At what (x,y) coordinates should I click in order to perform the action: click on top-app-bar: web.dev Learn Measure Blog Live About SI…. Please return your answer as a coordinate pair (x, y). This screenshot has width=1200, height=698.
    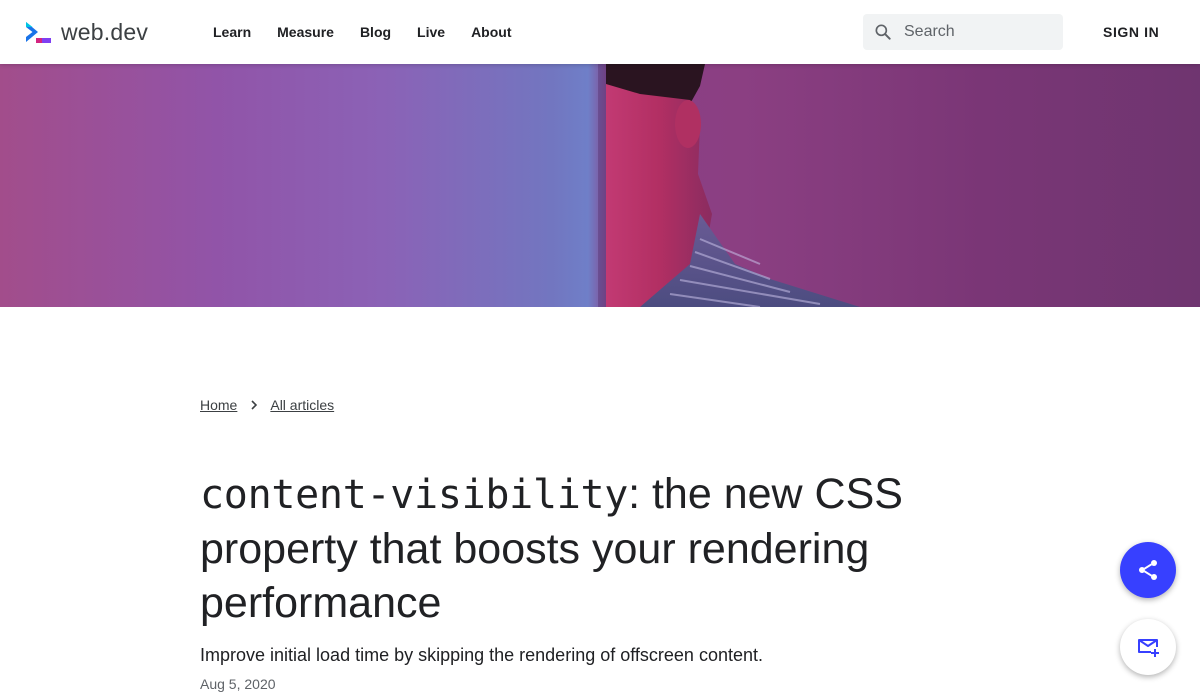
    Looking at the image, I should click on (600, 32).